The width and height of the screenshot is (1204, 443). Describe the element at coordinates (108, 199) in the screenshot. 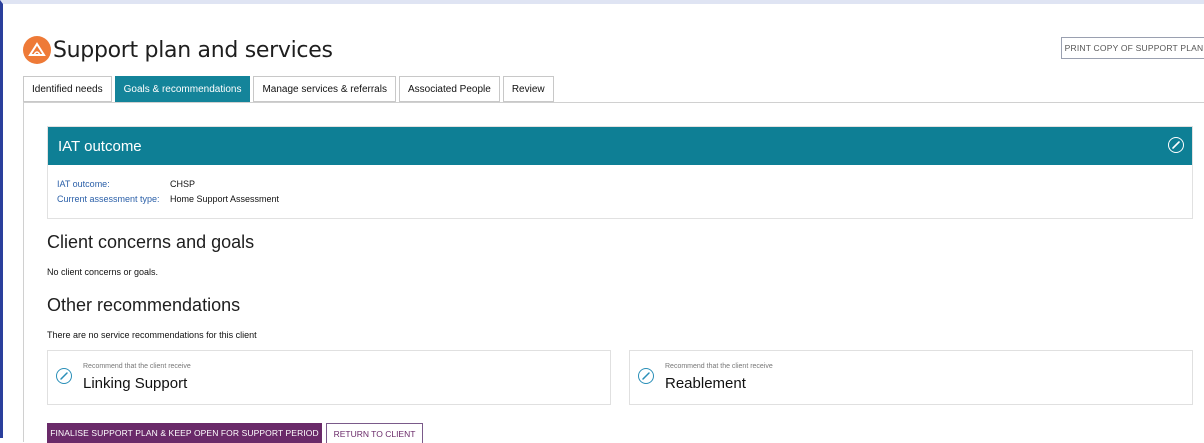

I see `assessment-type-label: Current assessment type:` at that location.